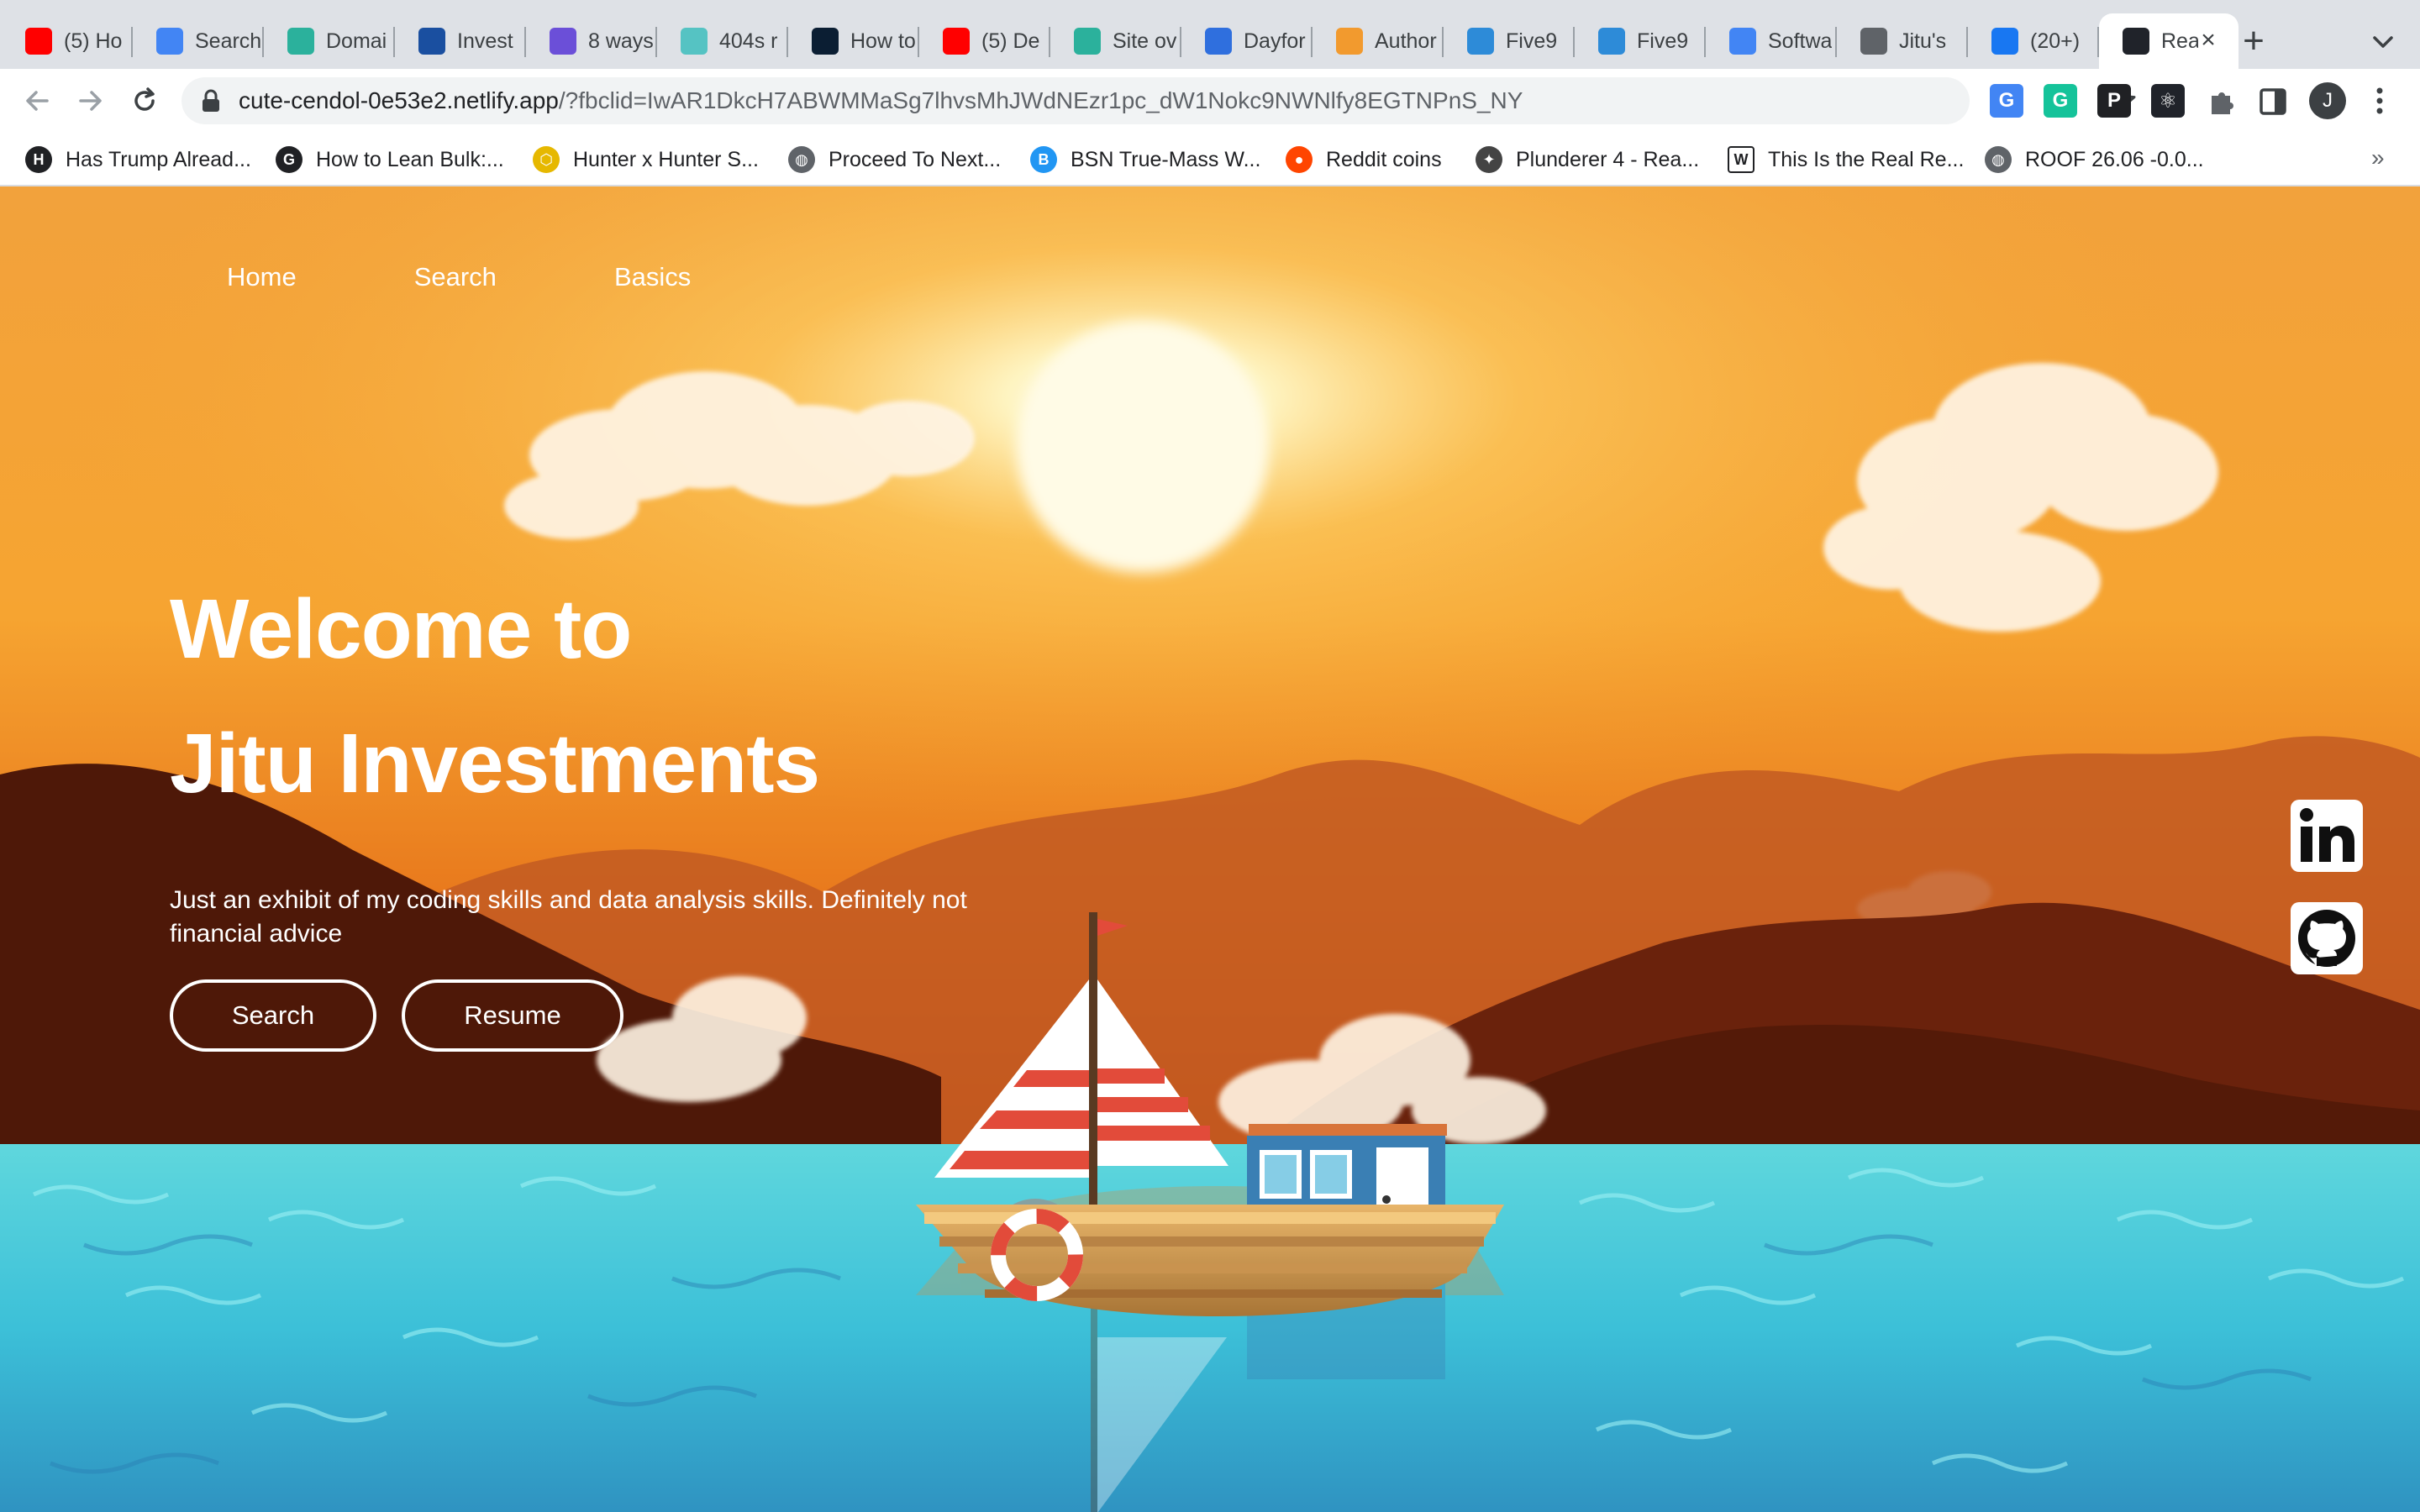 This screenshot has width=2420, height=1512. What do you see at coordinates (2327, 938) in the screenshot?
I see `github-icon` at bounding box center [2327, 938].